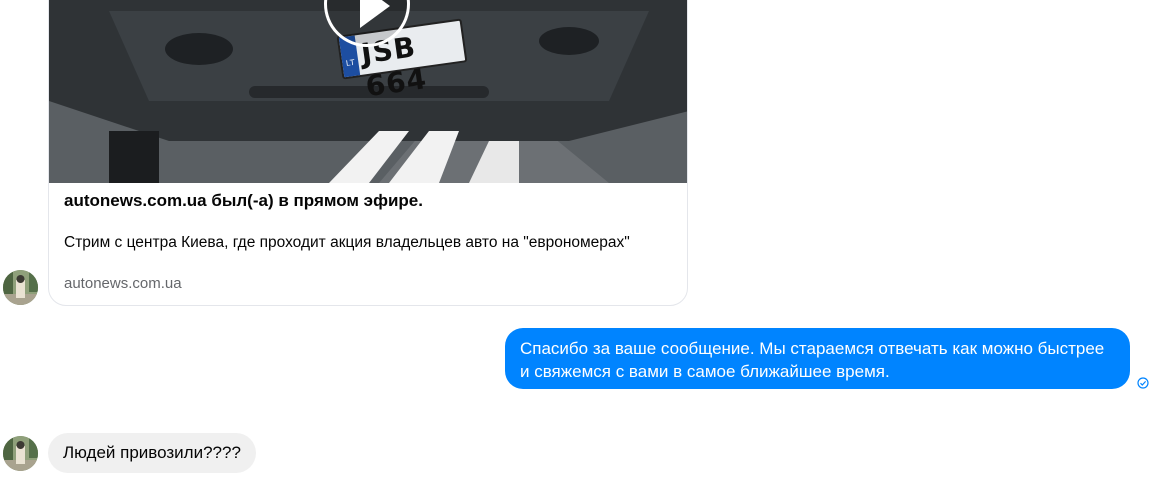 This screenshot has width=1149, height=477. What do you see at coordinates (375, 14) in the screenshot?
I see `play-icon` at bounding box center [375, 14].